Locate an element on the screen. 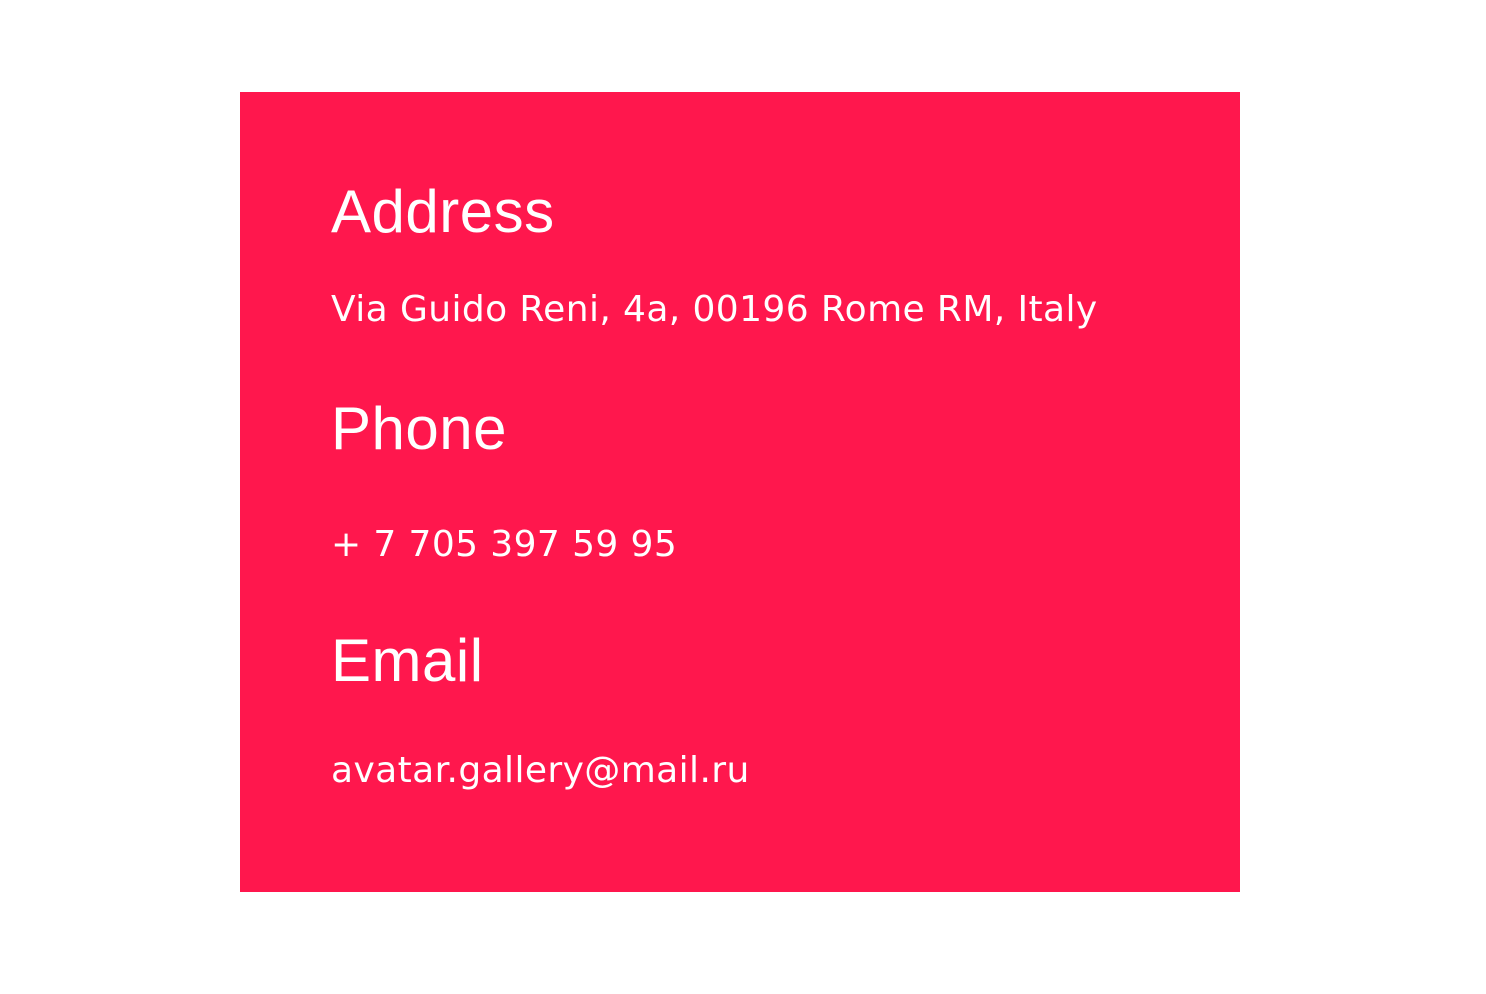 This screenshot has height=994, width=1486. email-link: avatar.gallery@mail.ru is located at coordinates (540, 771).